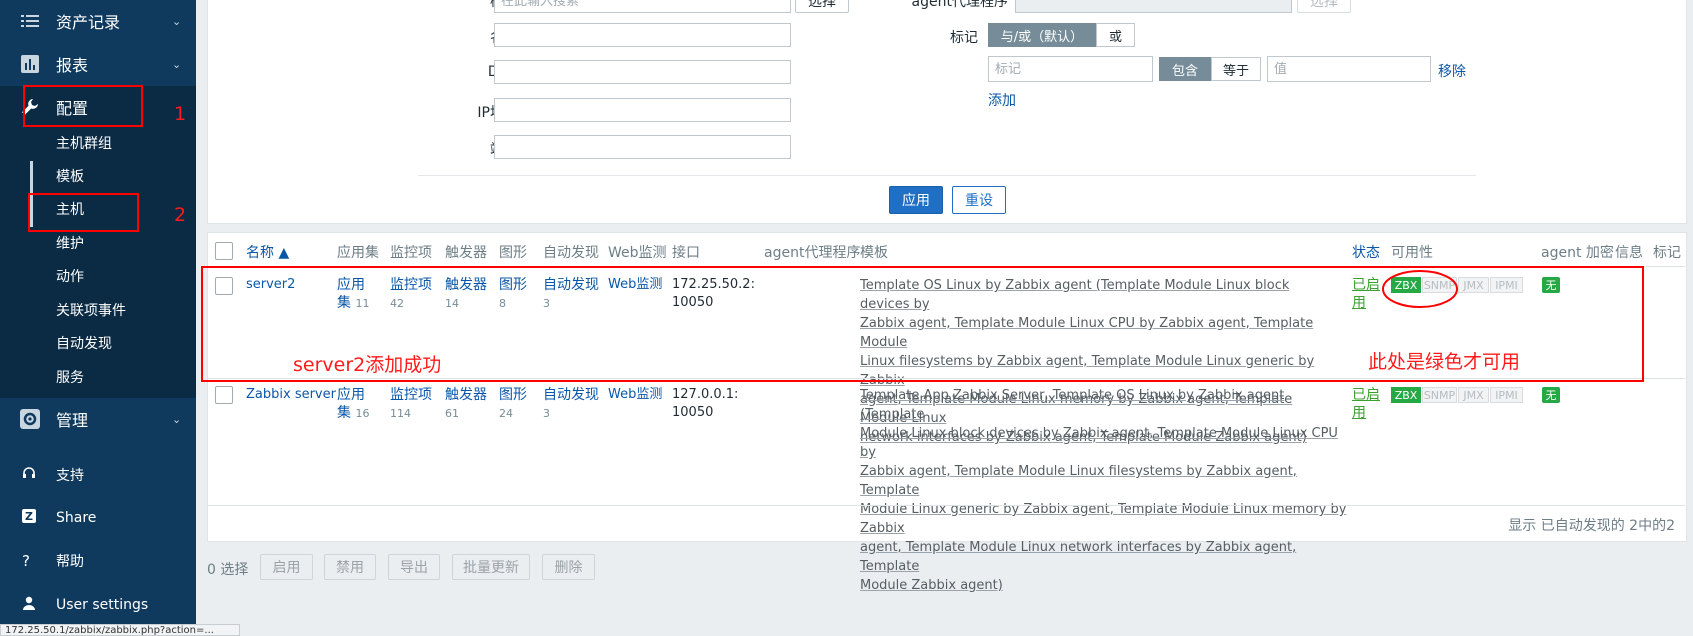 The image size is (1693, 636). Describe the element at coordinates (224, 395) in the screenshot. I see `row-checkbox` at that location.